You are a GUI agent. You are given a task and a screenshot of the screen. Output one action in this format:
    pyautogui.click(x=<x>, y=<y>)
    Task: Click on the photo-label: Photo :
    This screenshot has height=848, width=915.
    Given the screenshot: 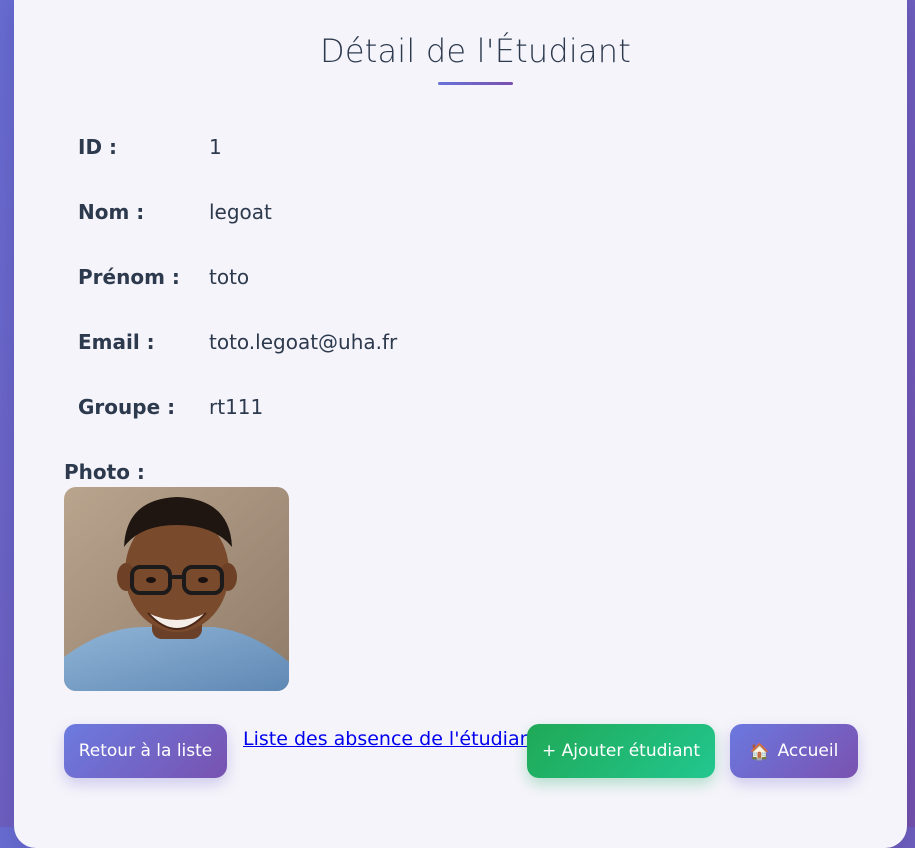 What is the action you would take?
    pyautogui.click(x=104, y=472)
    